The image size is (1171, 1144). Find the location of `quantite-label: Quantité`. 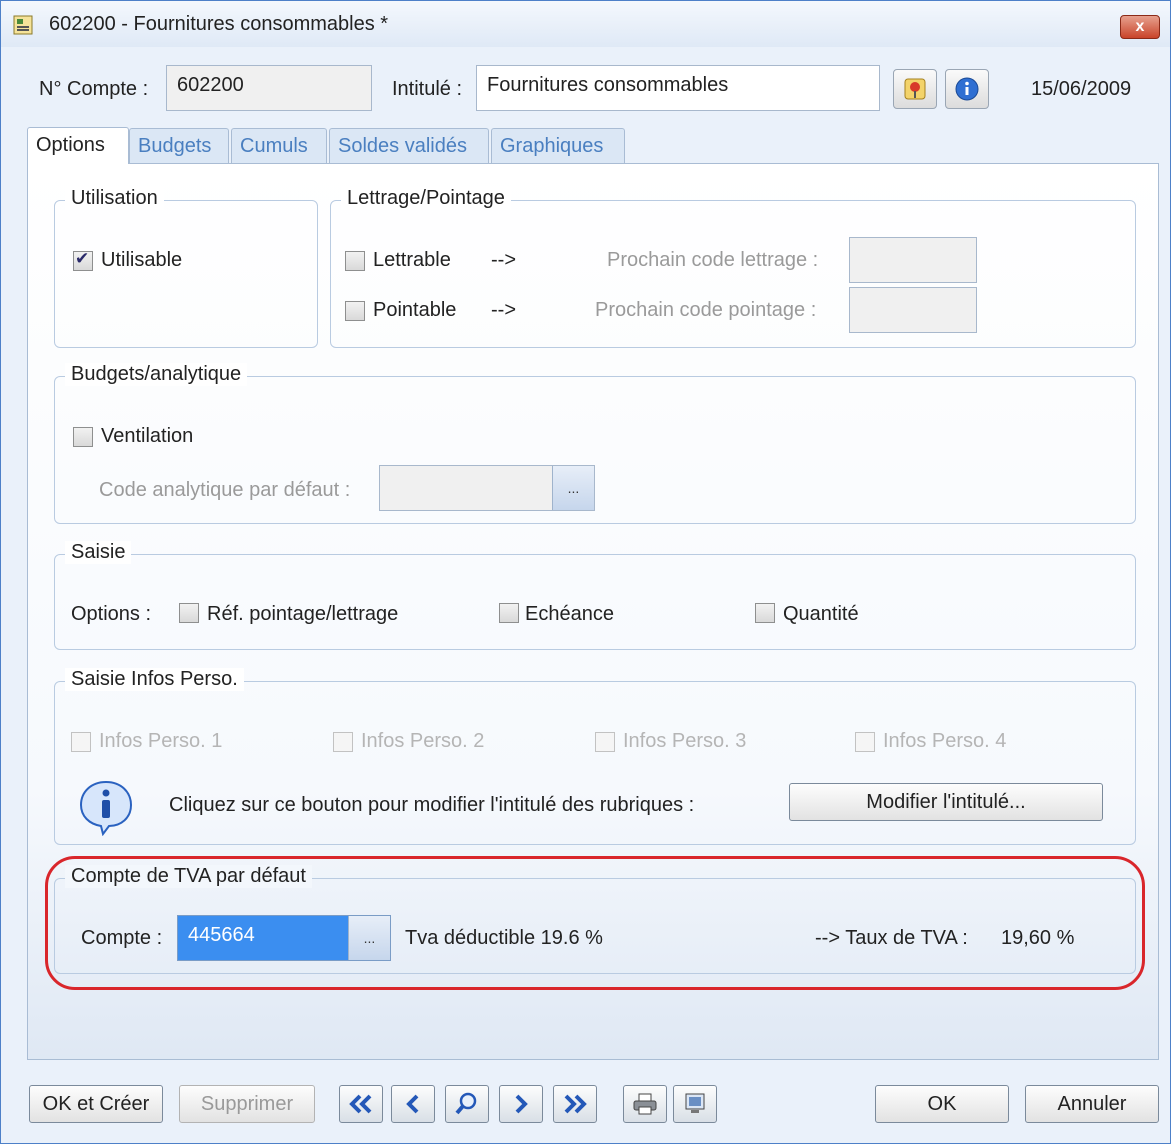

quantite-label: Quantité is located at coordinates (821, 614).